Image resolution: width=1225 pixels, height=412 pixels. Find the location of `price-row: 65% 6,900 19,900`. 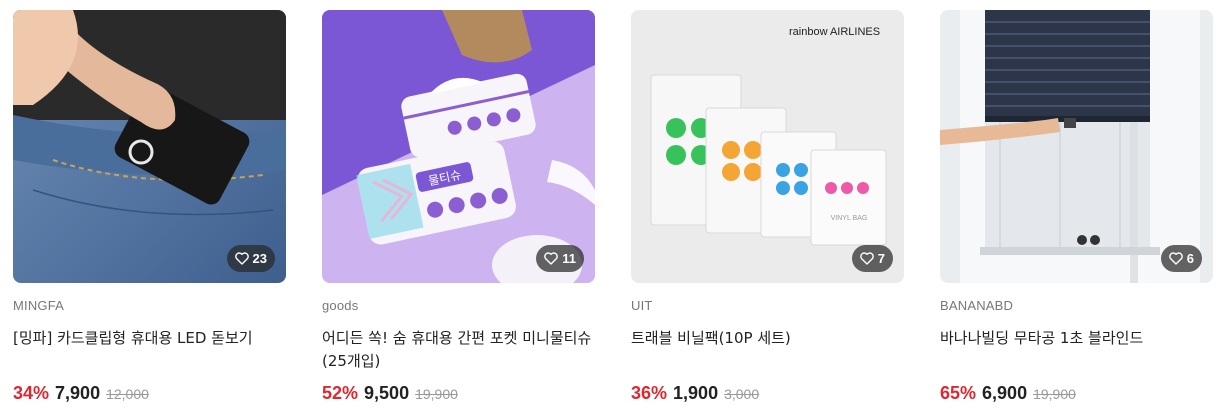

price-row: 65% 6,900 19,900 is located at coordinates (1008, 393).